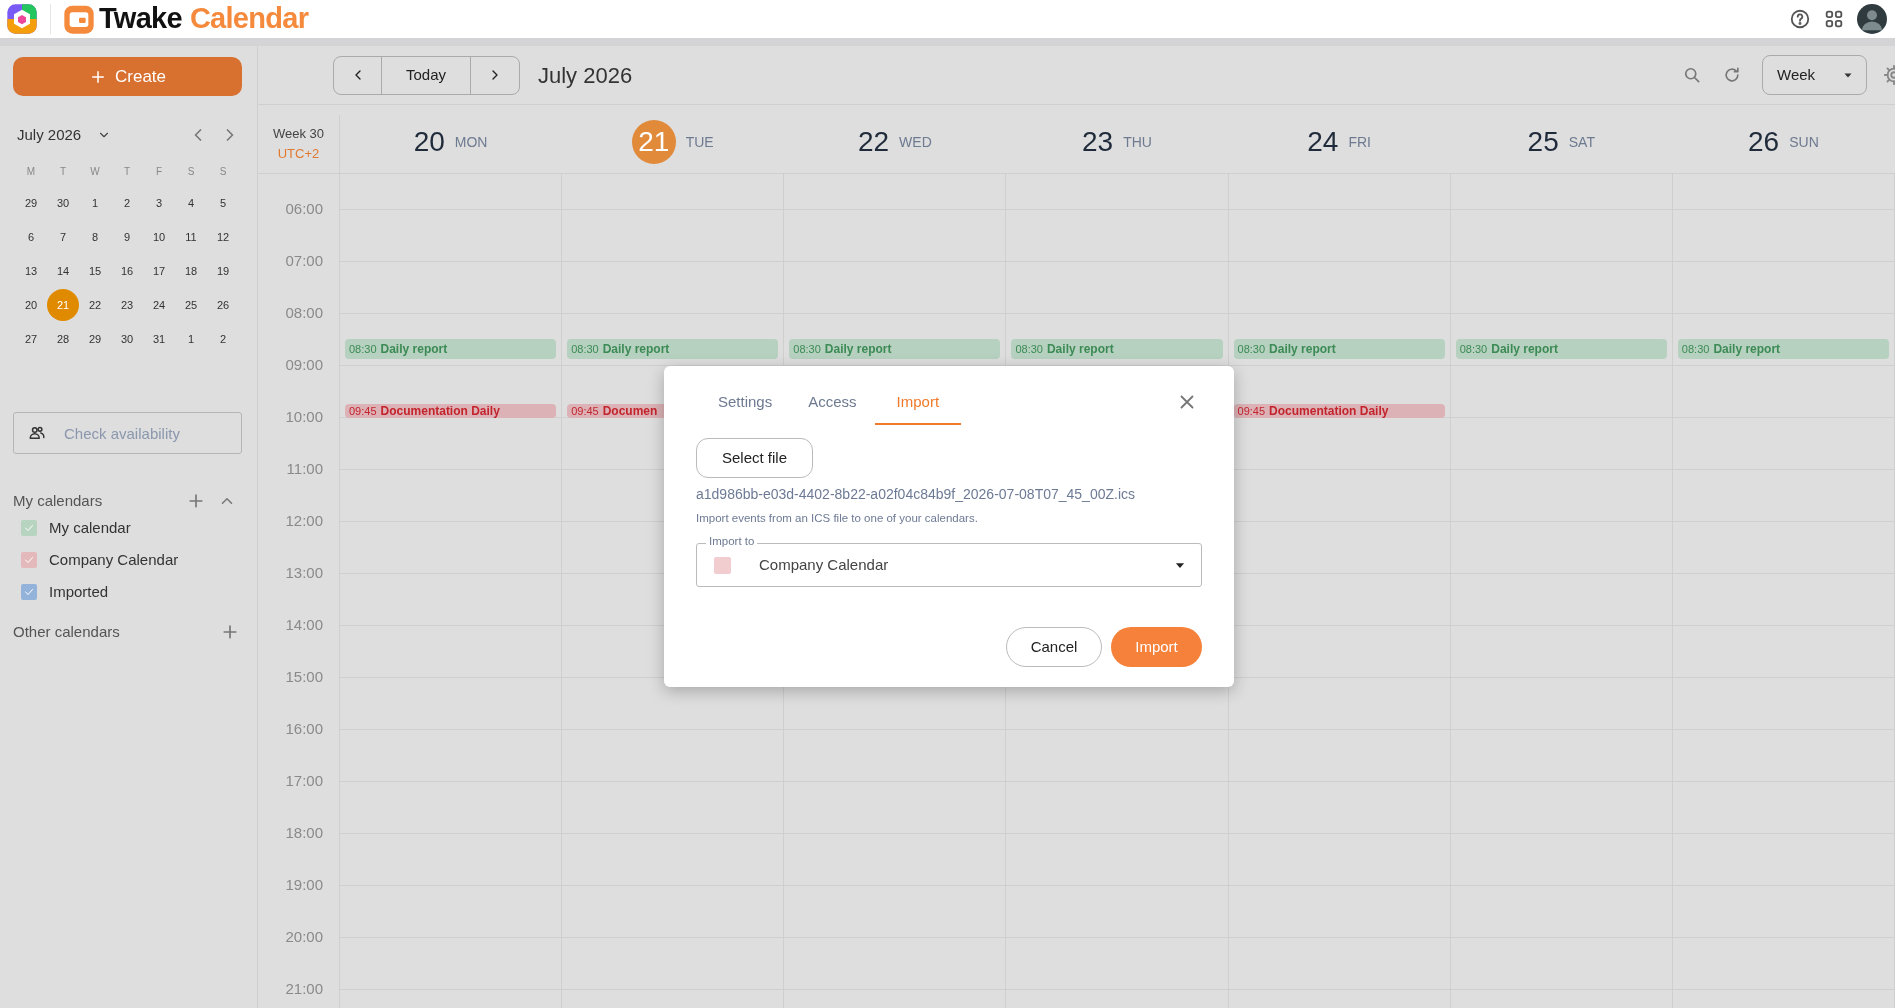 Image resolution: width=1895 pixels, height=1008 pixels. I want to click on weekday-label: F, so click(159, 171).